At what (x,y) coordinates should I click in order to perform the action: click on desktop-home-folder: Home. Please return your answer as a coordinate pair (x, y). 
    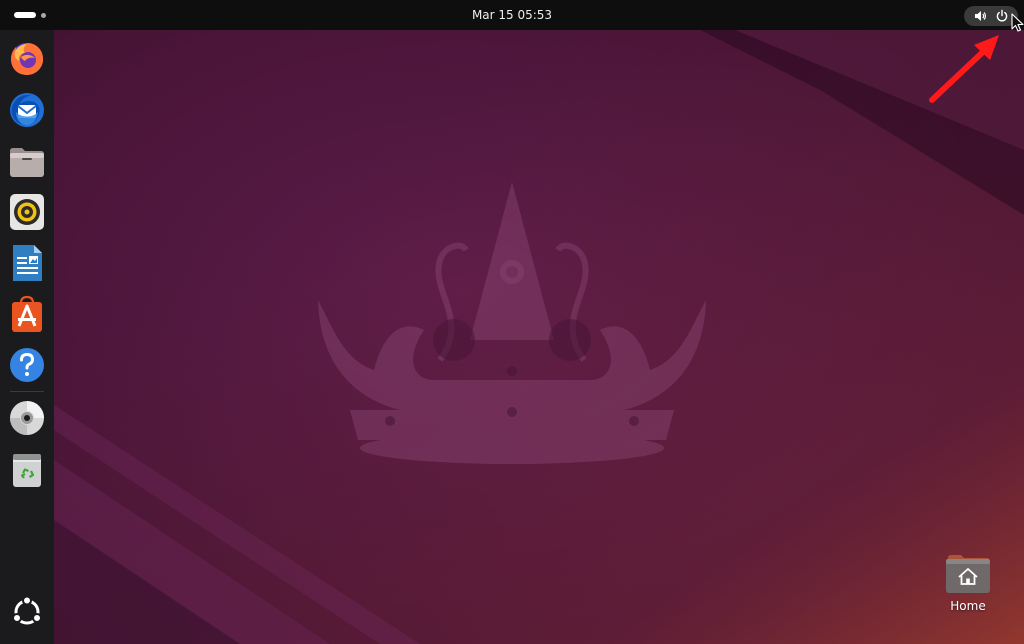
    Looking at the image, I should click on (968, 583).